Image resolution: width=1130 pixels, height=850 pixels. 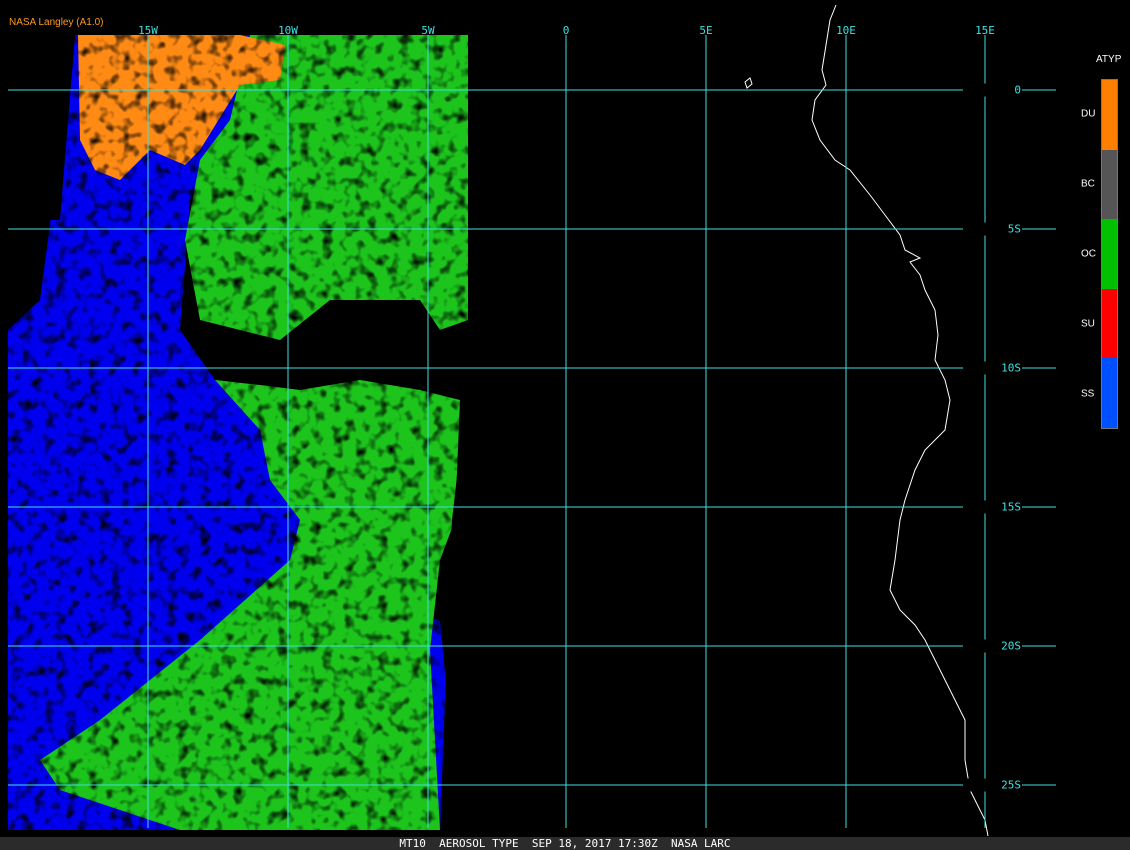 What do you see at coordinates (1109, 184) in the screenshot?
I see `legend-swatch-bc` at bounding box center [1109, 184].